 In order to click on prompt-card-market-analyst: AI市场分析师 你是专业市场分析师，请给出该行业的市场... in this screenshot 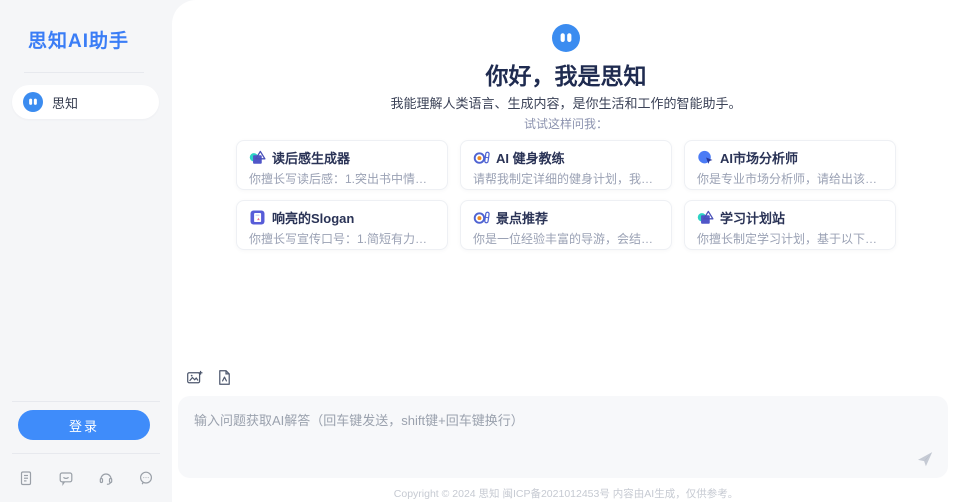, I will do `click(790, 165)`.